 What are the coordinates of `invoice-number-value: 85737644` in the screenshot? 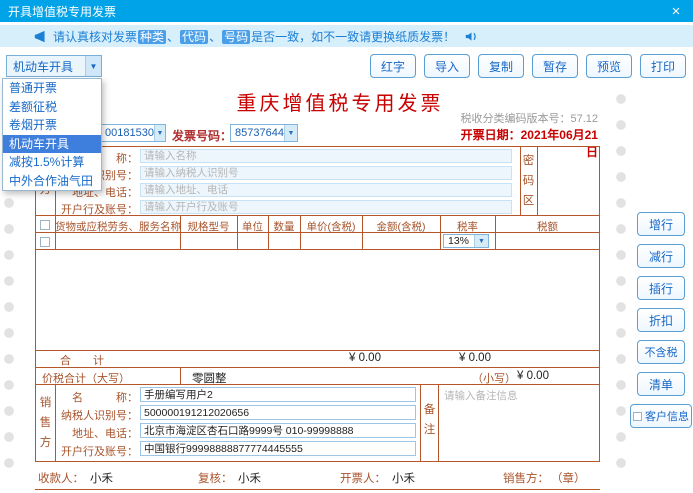 It's located at (259, 133).